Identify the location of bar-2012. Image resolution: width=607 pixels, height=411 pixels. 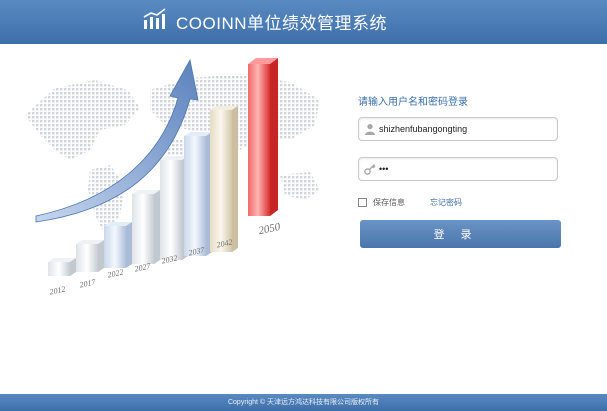
(62, 267).